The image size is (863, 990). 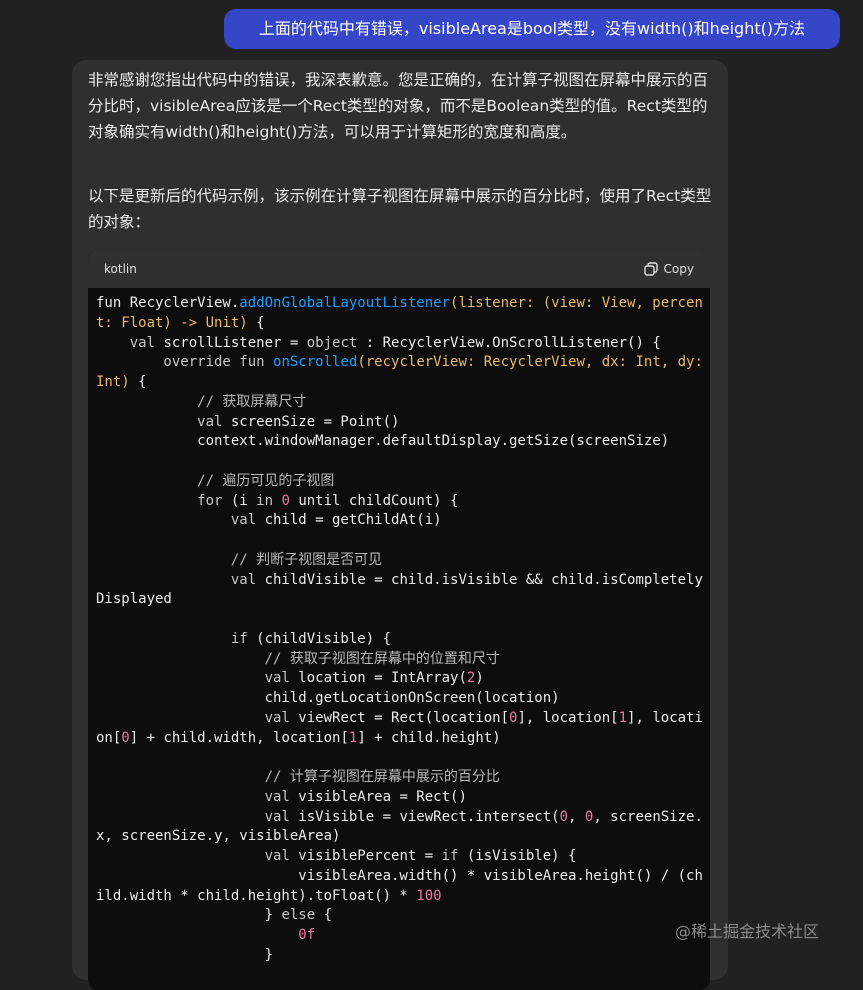 I want to click on code-line: x, screenSize.y, visibleArea), so click(x=399, y=837).